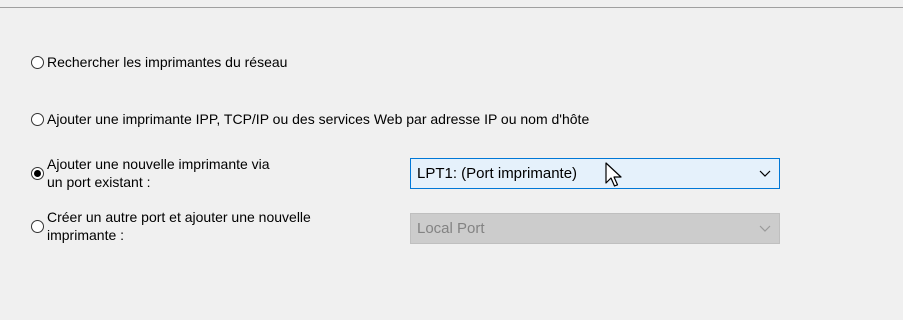  What do you see at coordinates (158, 164) in the screenshot?
I see `radio-label-line1: Ajouter une nouvelle imprimante via` at bounding box center [158, 164].